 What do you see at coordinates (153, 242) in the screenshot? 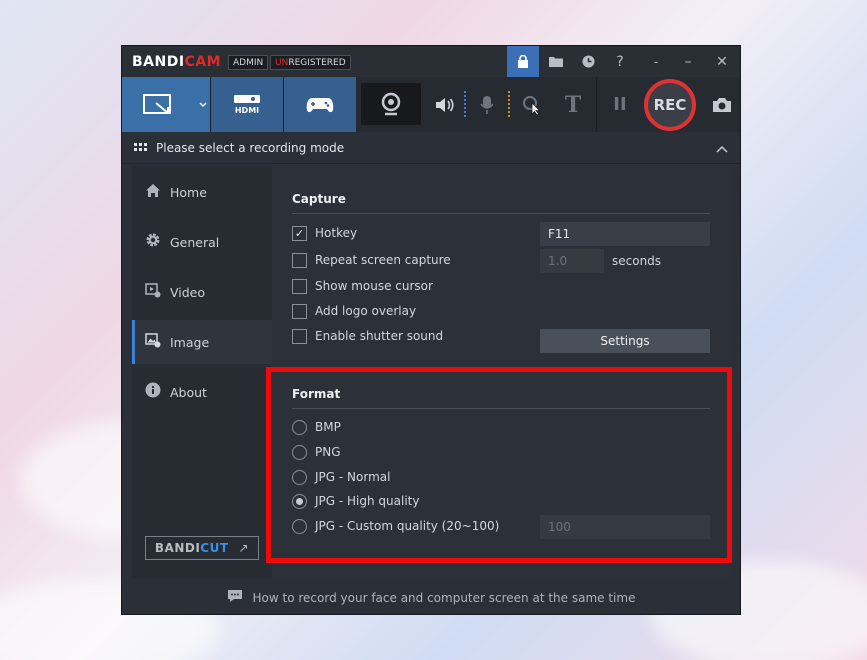
I see `gear-icon` at bounding box center [153, 242].